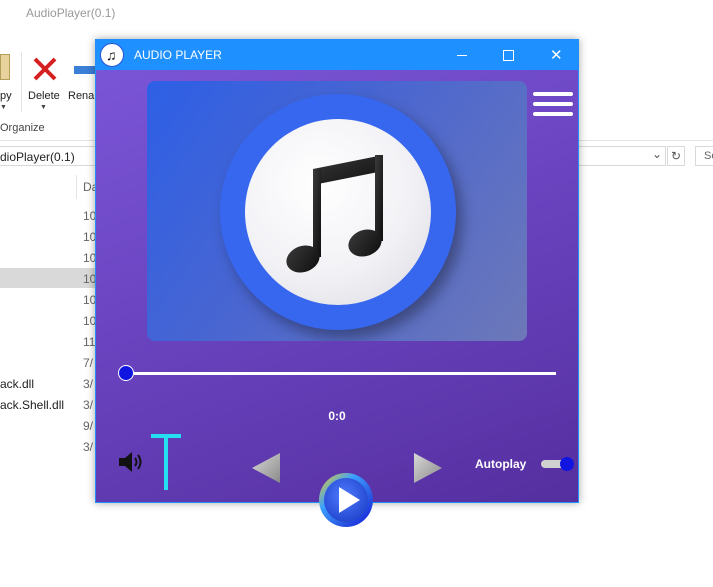 Image resolution: width=713 pixels, height=587 pixels. What do you see at coordinates (6, 96) in the screenshot?
I see `copy-button: py` at bounding box center [6, 96].